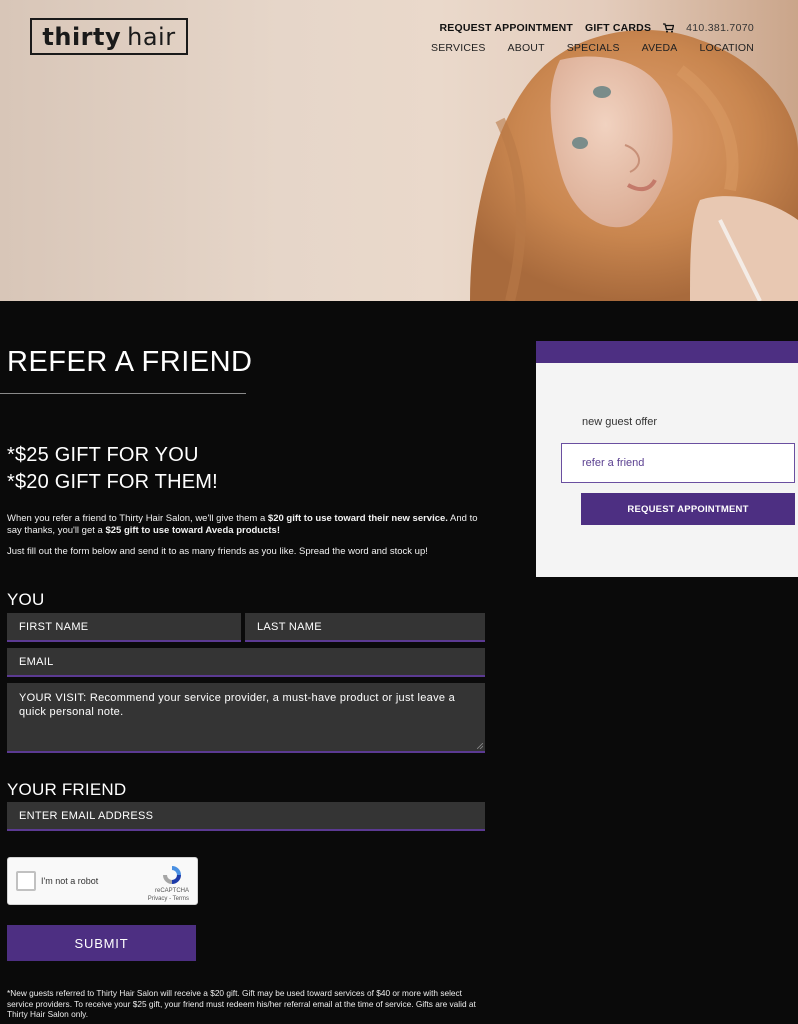 The height and width of the screenshot is (1024, 798). What do you see at coordinates (130, 362) in the screenshot?
I see `page-title: REFER A FRIEND` at bounding box center [130, 362].